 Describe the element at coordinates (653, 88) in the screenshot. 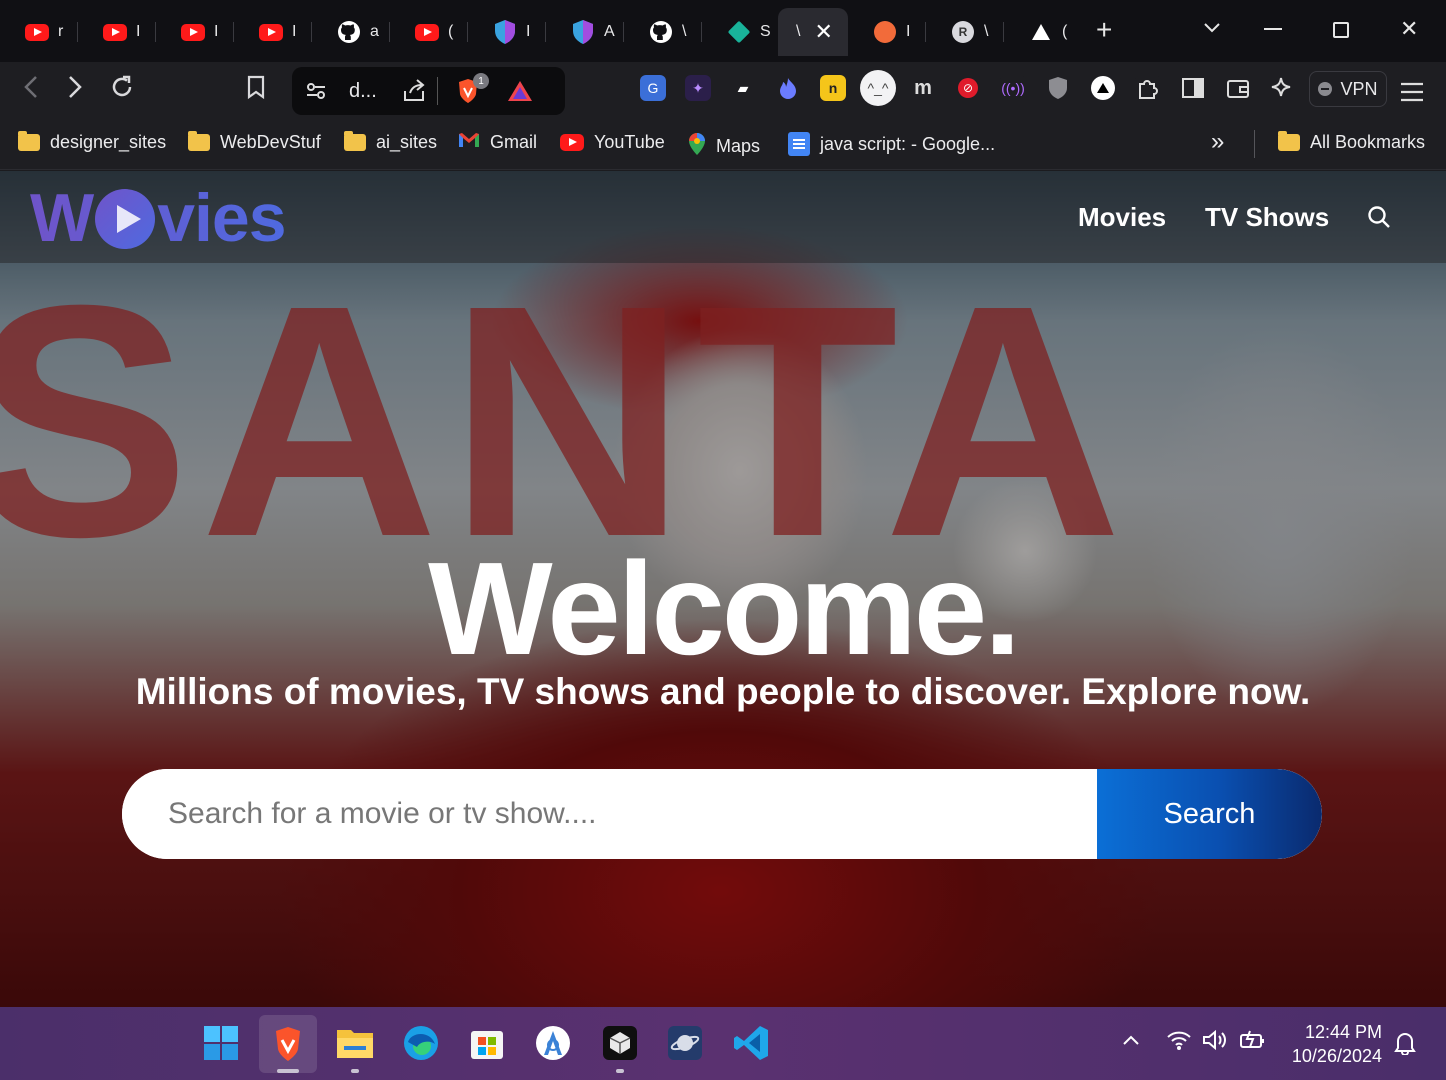

I see `google-translate-extension-icon: G` at that location.